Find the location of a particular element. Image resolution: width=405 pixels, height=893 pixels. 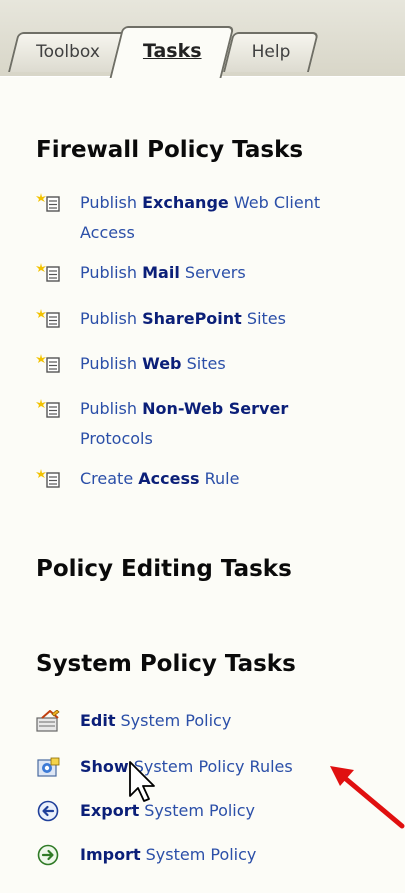

tab-help-label: Help is located at coordinates (271, 52).